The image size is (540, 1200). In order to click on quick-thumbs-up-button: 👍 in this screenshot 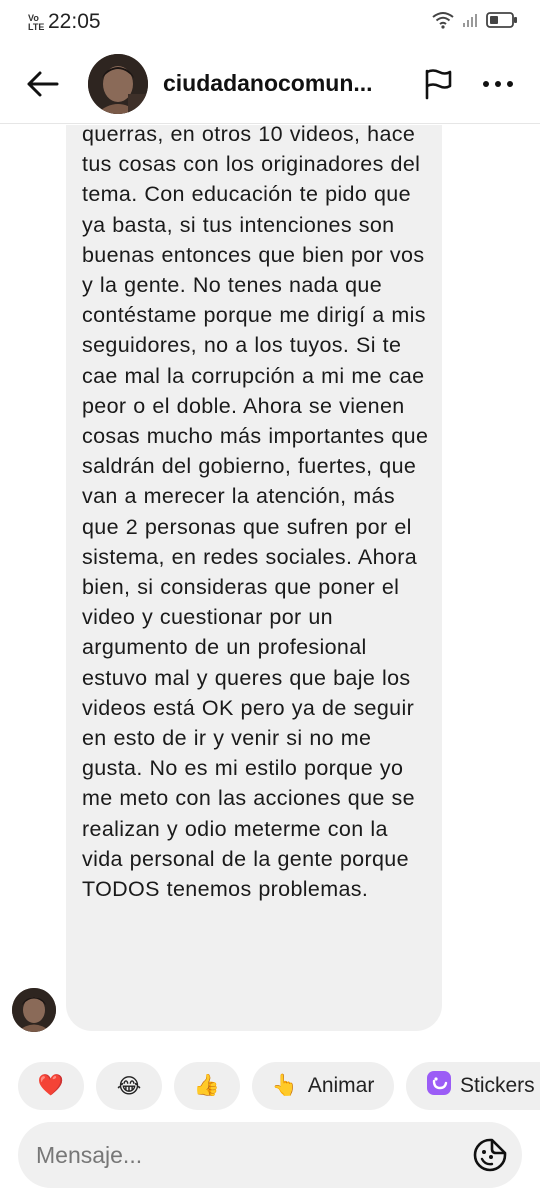, I will do `click(207, 1086)`.